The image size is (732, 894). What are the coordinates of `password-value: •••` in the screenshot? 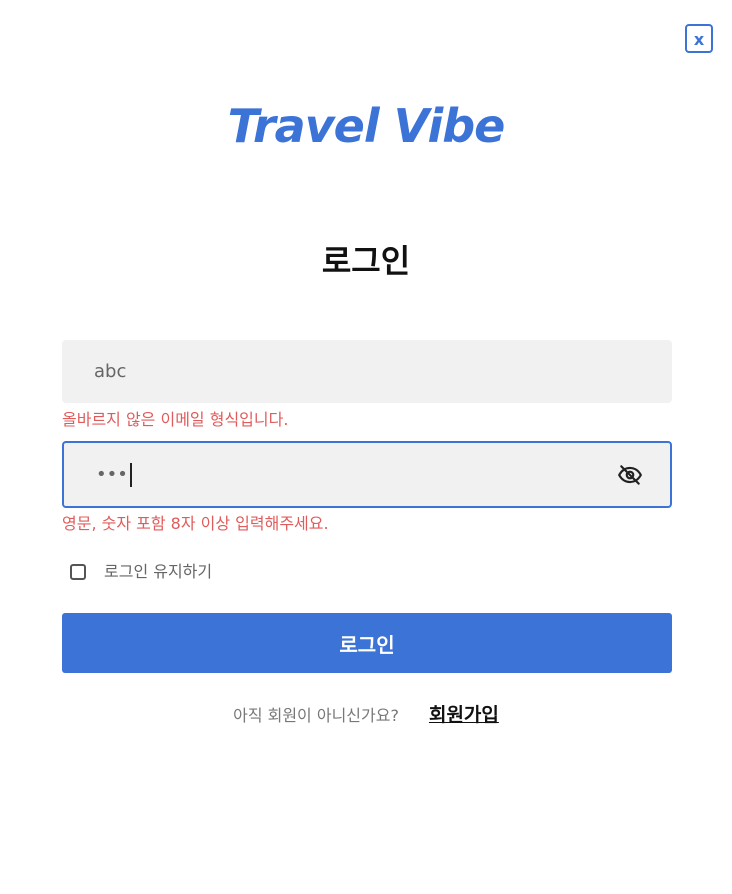 It's located at (114, 474).